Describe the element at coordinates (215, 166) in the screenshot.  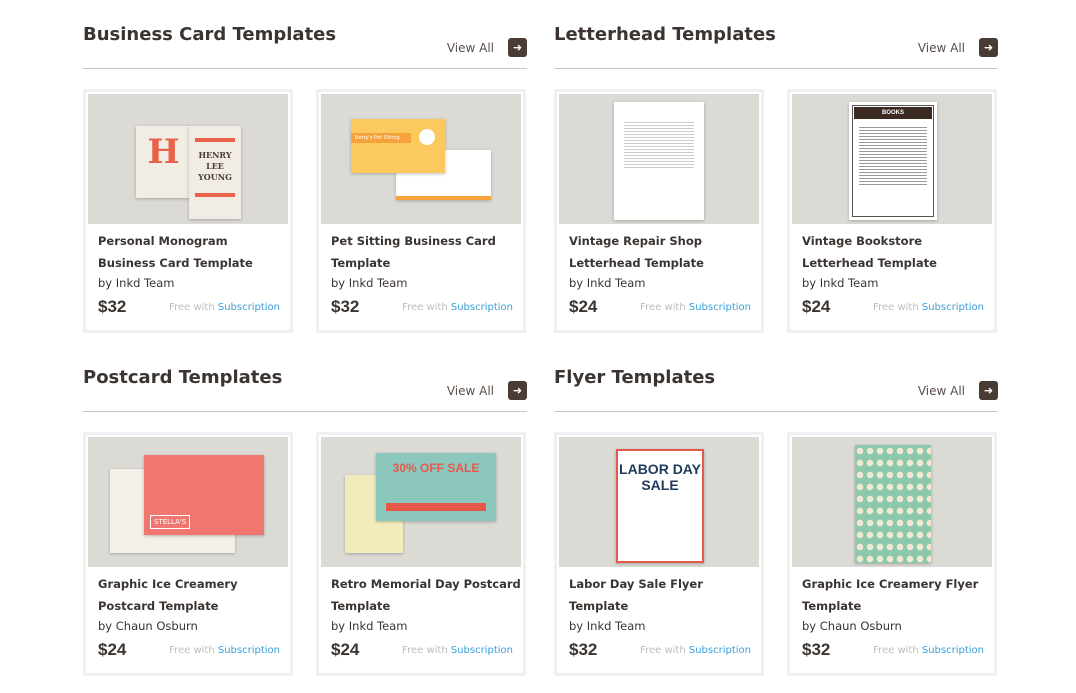
I see `thumb-text: HENRY LEE YOUNG` at that location.